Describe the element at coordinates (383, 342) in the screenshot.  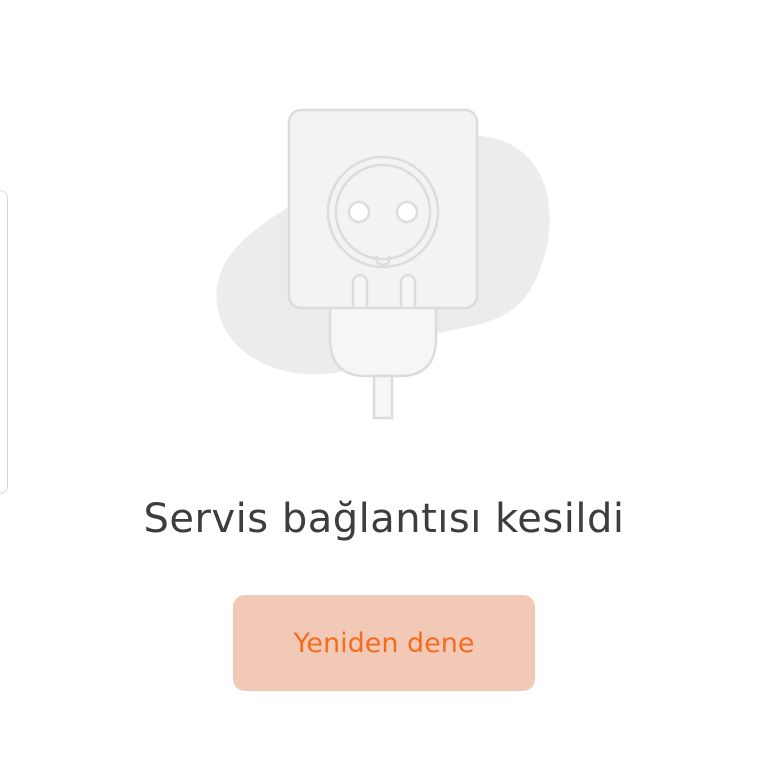
I see `plug-body` at that location.